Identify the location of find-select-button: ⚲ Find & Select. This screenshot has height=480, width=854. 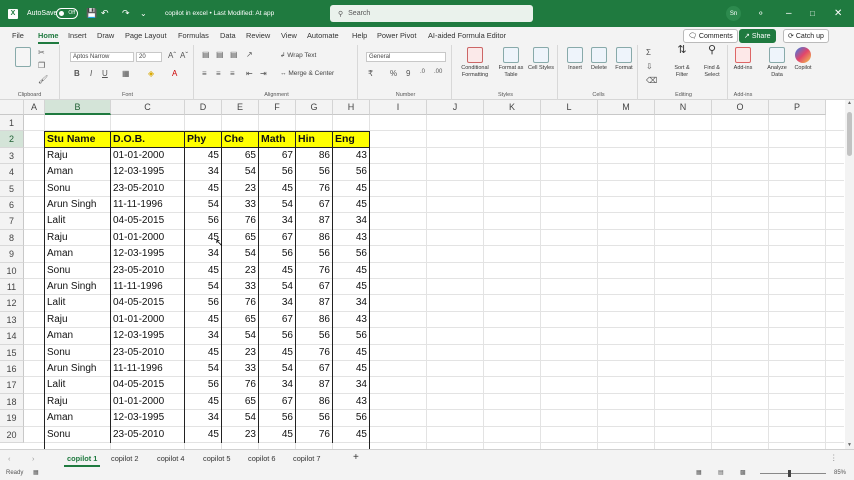
(712, 62).